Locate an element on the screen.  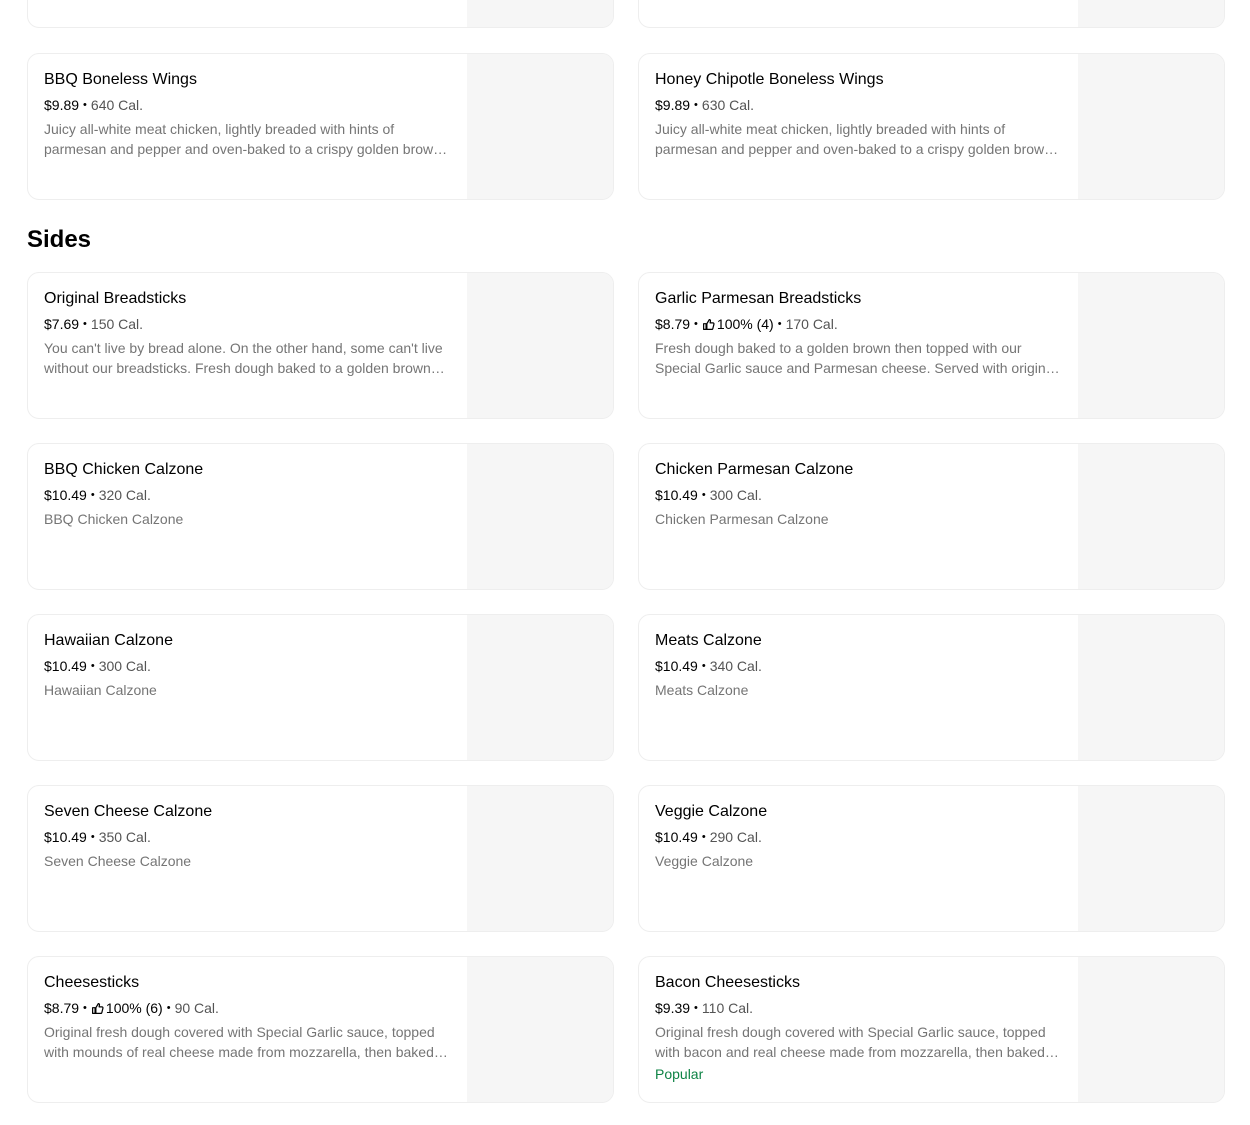
item-calories: 640 Cal. is located at coordinates (117, 105).